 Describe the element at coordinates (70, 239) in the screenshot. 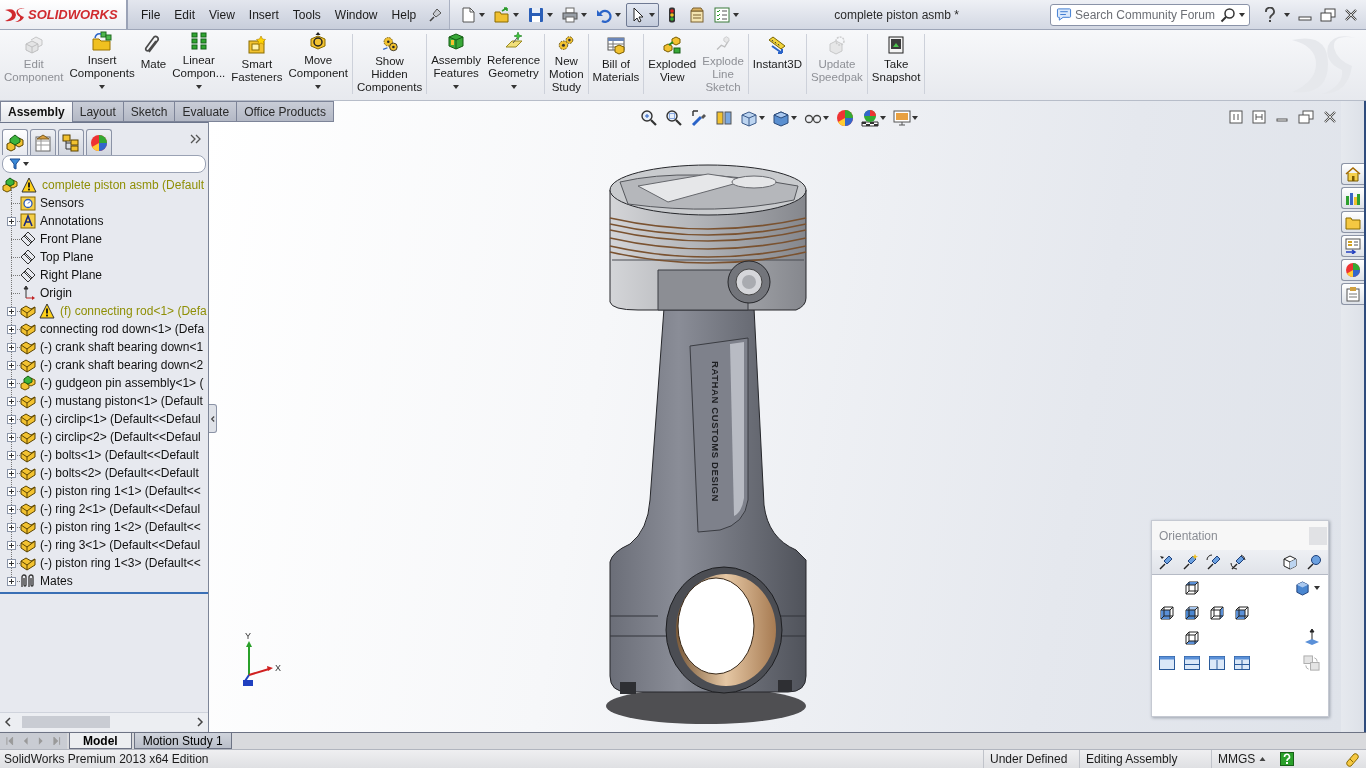

I see `tree-item: Front Plane` at that location.